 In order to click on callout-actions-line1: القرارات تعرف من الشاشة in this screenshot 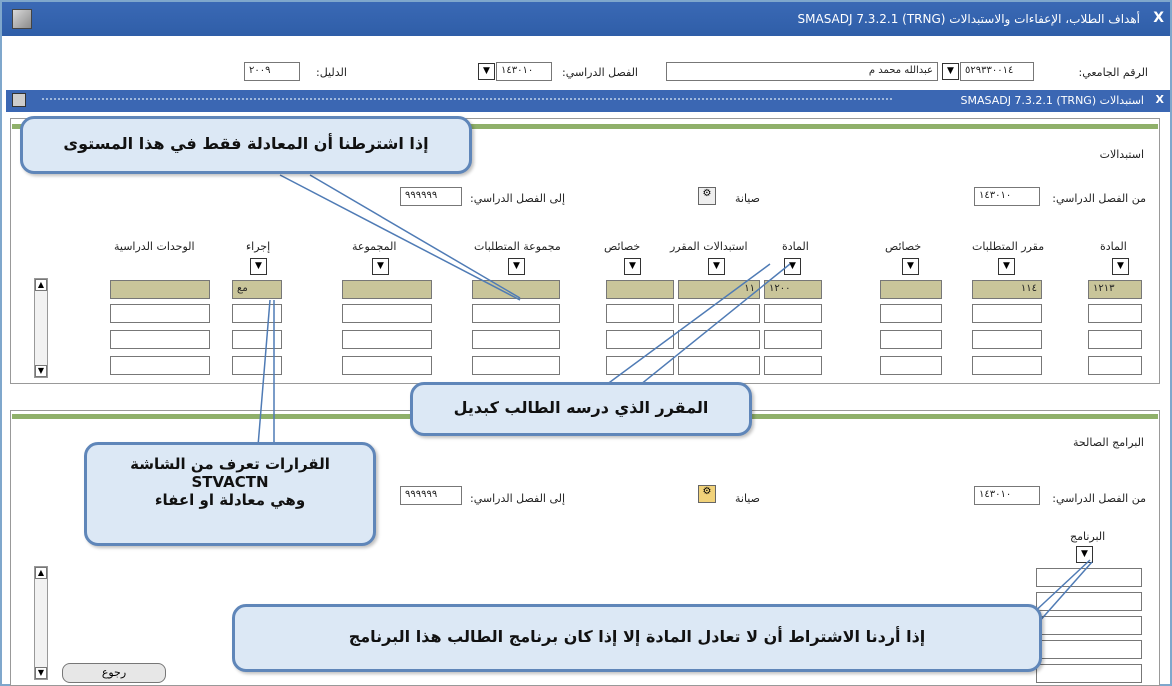, I will do `click(230, 464)`.